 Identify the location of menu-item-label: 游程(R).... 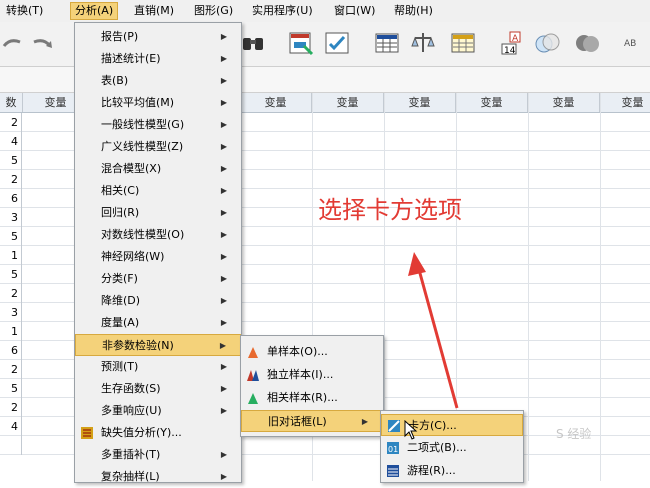
(431, 470).